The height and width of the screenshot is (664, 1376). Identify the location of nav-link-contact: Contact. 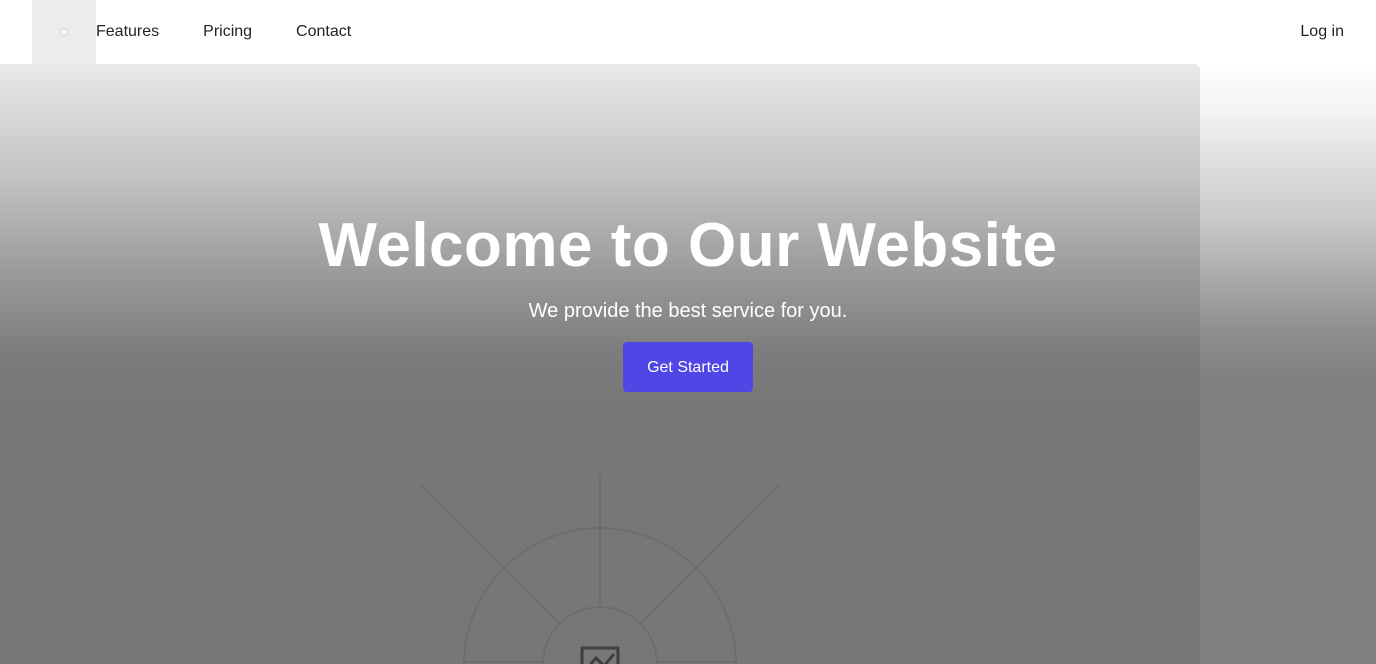
(323, 32).